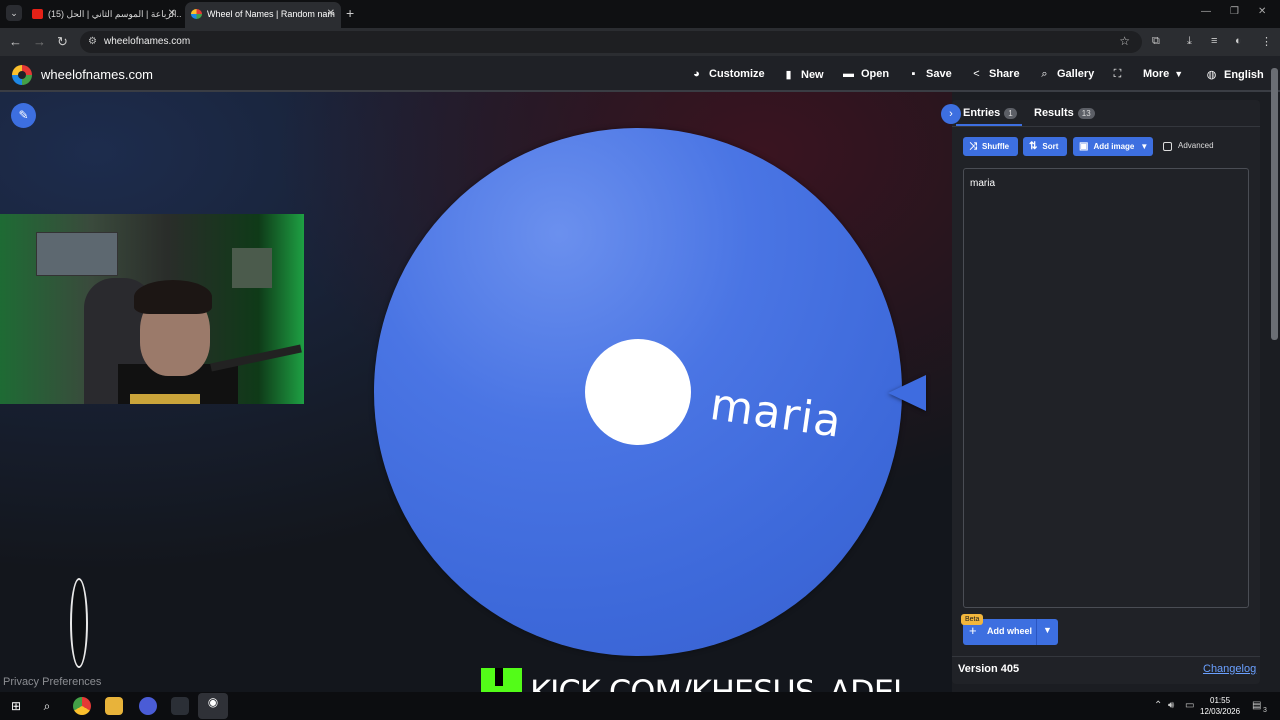 The height and width of the screenshot is (720, 1280). Describe the element at coordinates (1086, 113) in the screenshot. I see `results-count-badge: 13` at that location.